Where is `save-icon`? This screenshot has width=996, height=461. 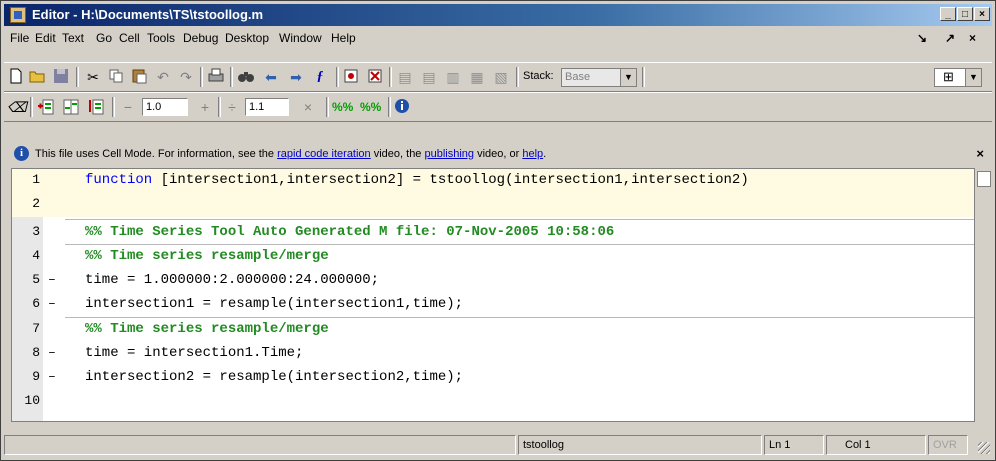 save-icon is located at coordinates (61, 77).